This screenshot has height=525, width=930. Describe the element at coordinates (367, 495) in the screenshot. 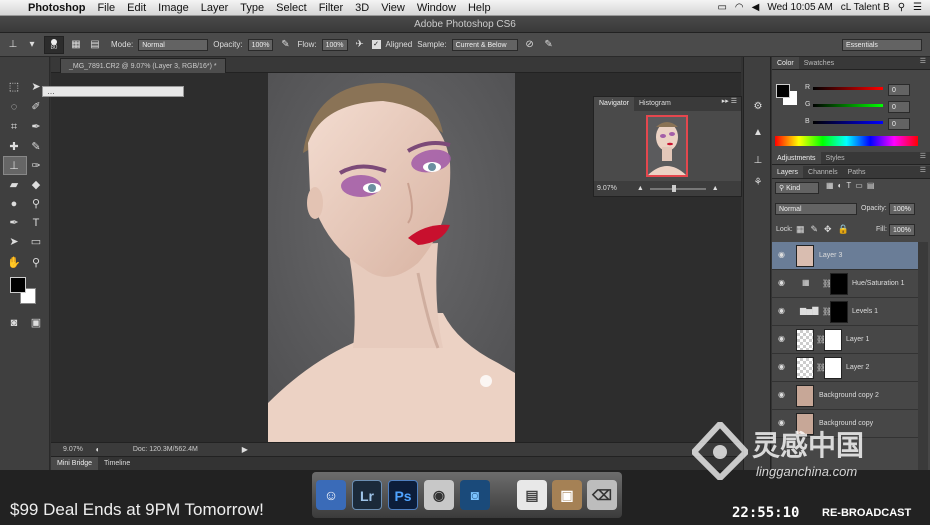

I see `lightroom-icon: Lr` at that location.